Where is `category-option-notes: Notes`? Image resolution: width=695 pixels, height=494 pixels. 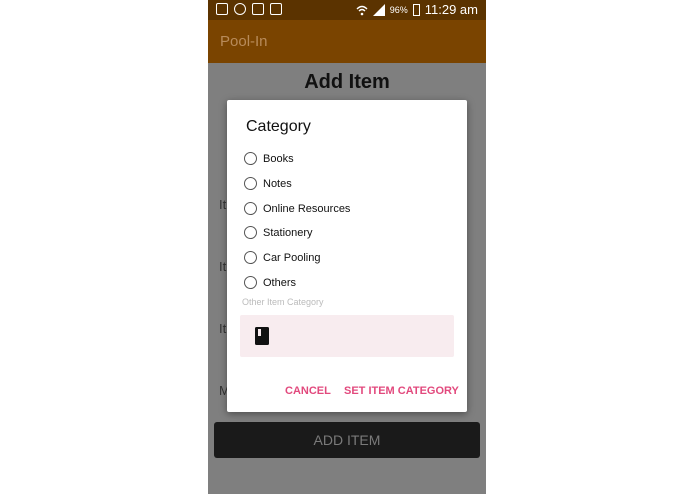 category-option-notes: Notes is located at coordinates (268, 183).